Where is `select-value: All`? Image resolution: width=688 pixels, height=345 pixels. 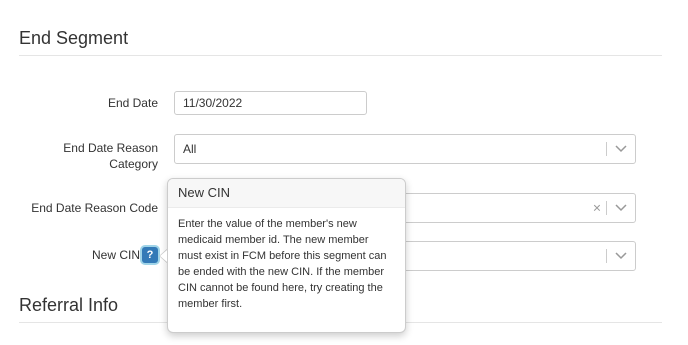 select-value: All is located at coordinates (190, 149).